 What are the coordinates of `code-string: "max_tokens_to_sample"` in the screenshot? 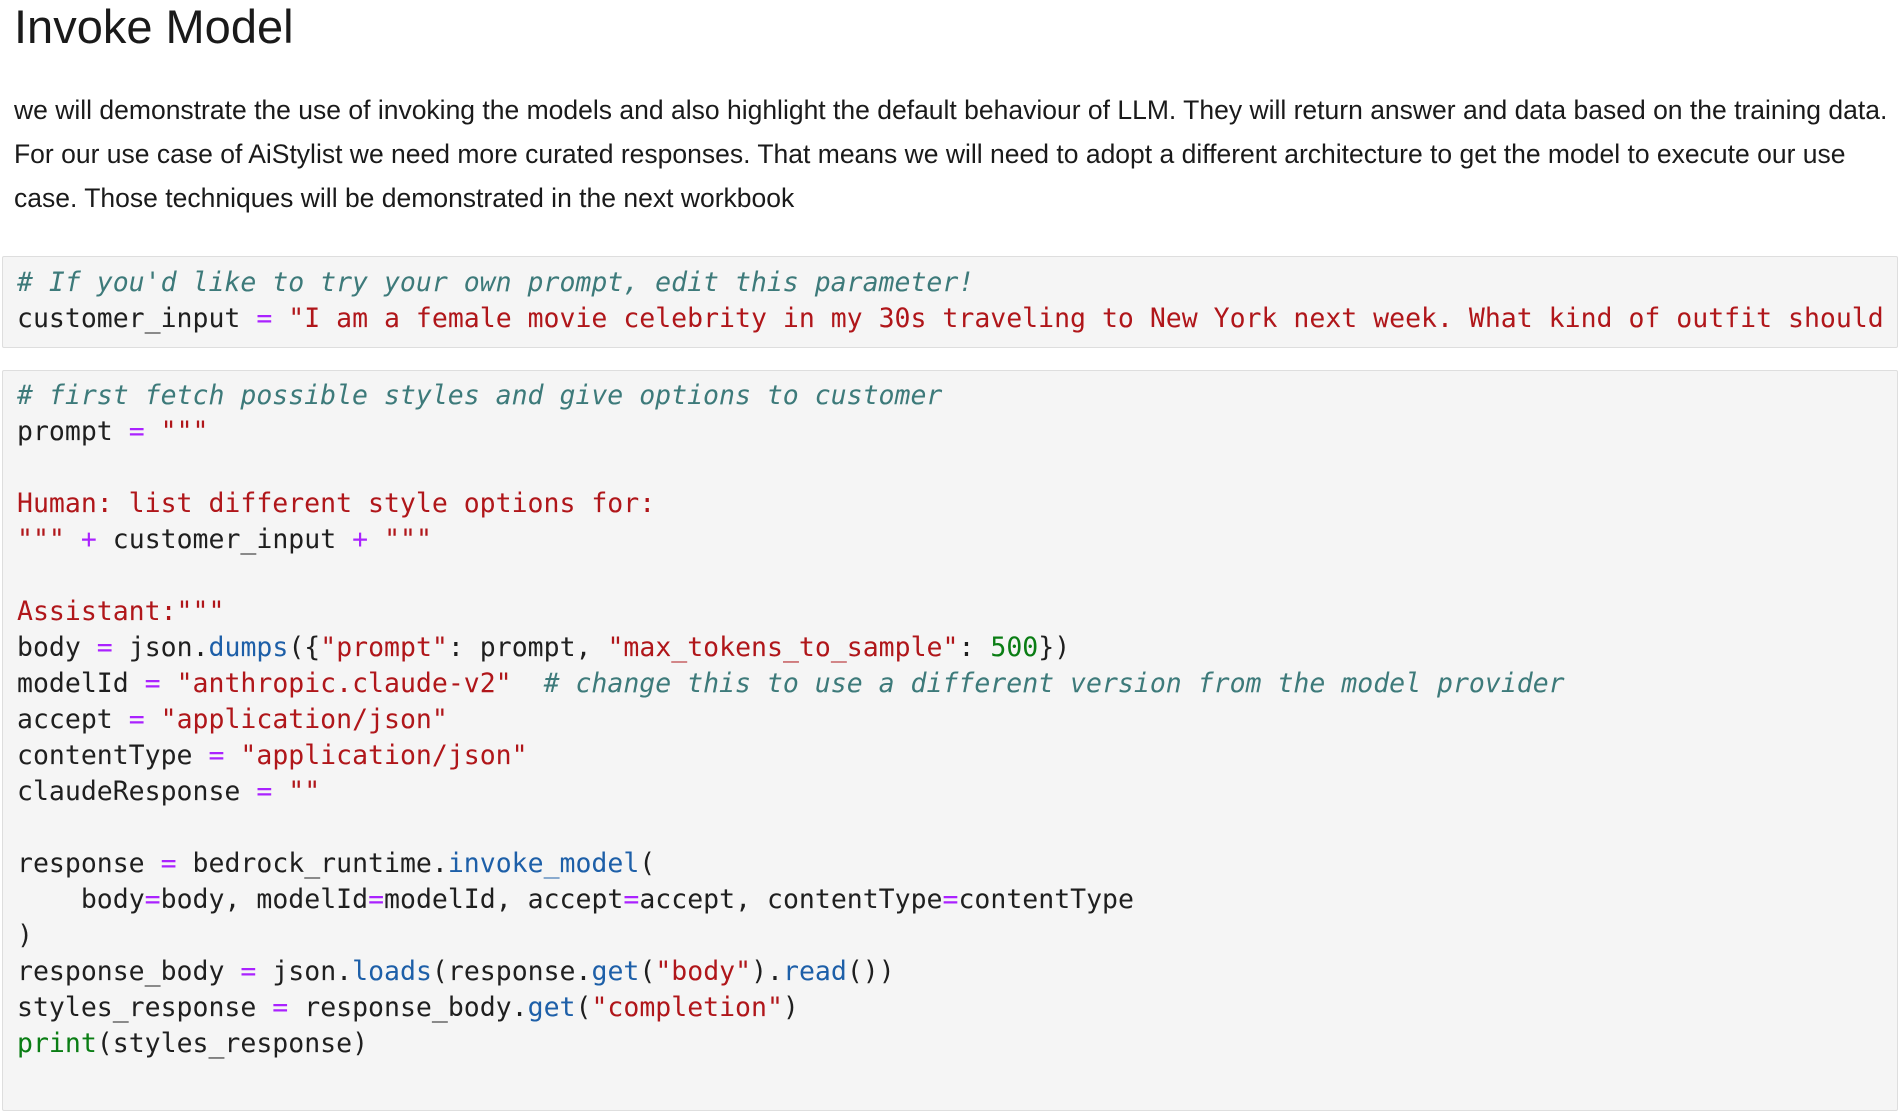 It's located at (783, 647).